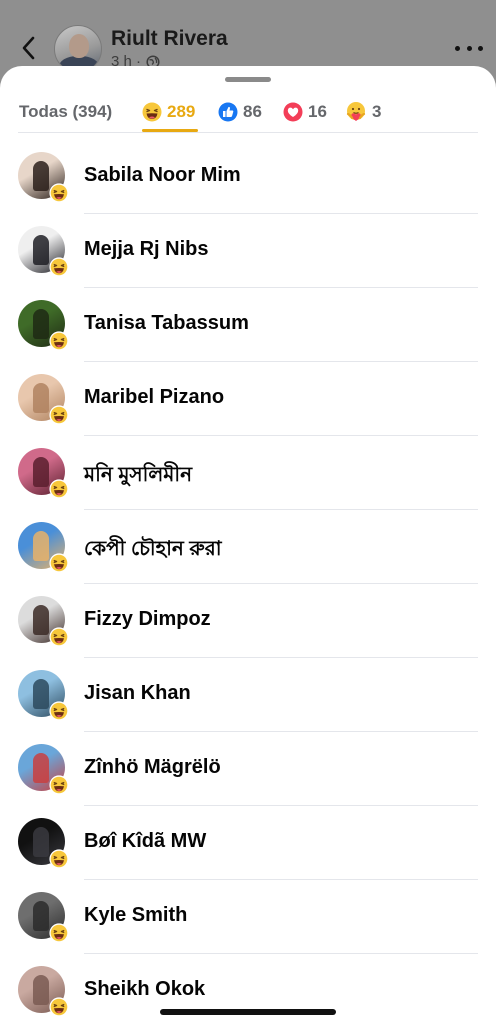 The height and width of the screenshot is (1024, 496). I want to click on list-item: Kyle Smith, so click(248, 917).